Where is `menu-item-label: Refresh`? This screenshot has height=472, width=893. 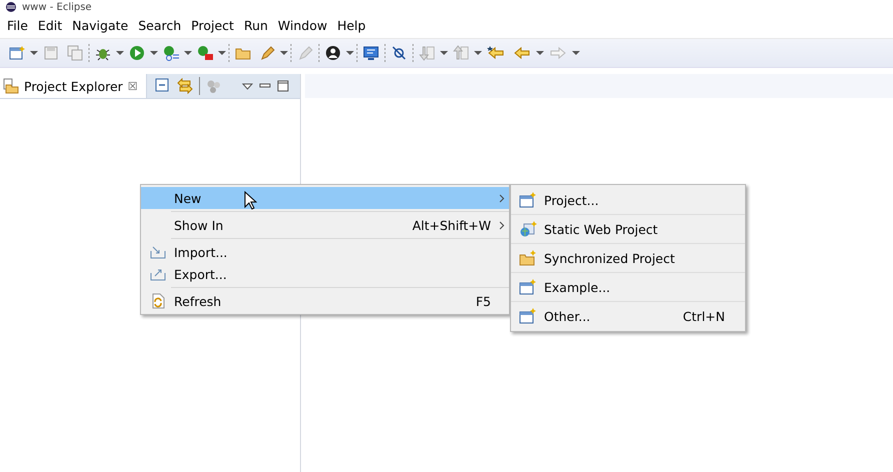 menu-item-label: Refresh is located at coordinates (198, 301).